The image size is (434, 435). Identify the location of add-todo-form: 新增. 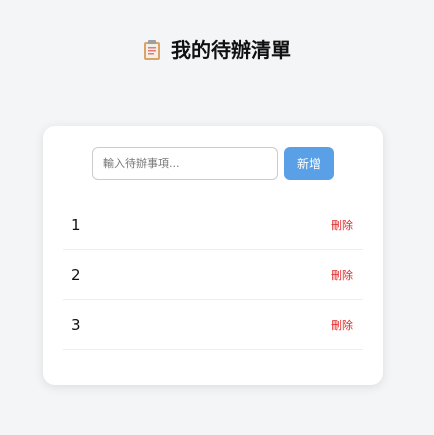
(213, 163).